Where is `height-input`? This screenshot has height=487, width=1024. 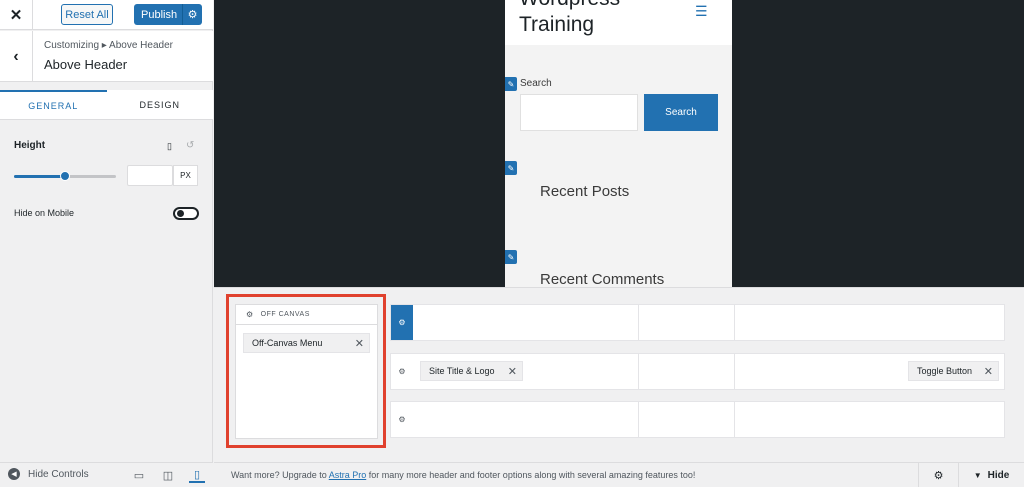 height-input is located at coordinates (150, 175).